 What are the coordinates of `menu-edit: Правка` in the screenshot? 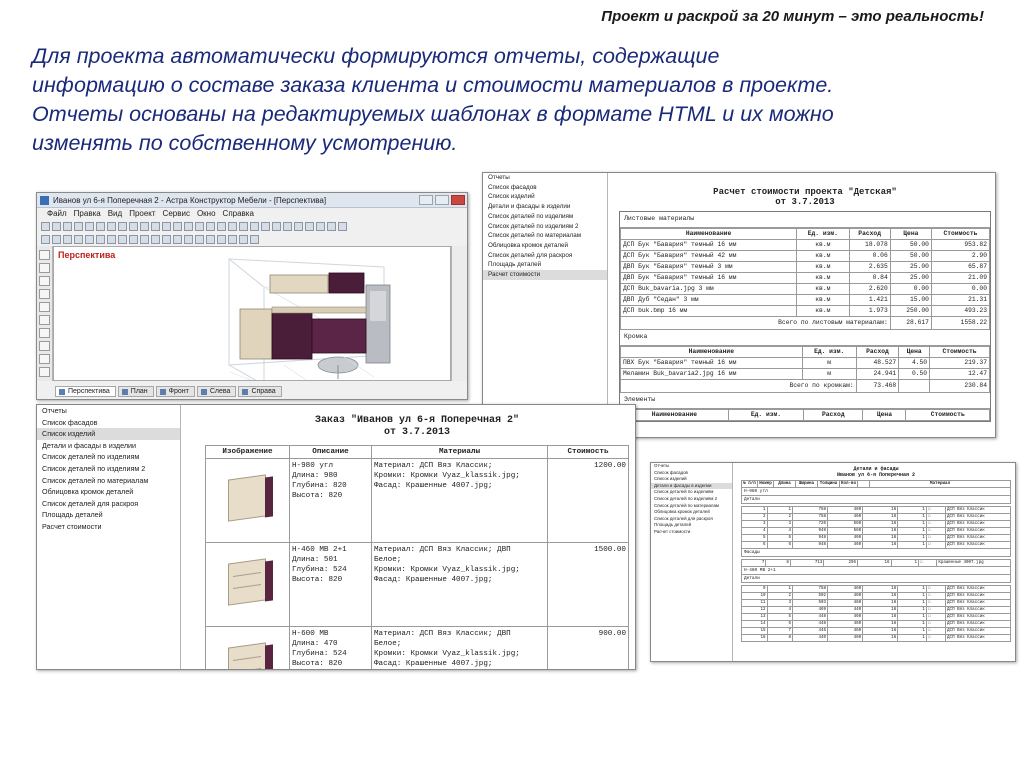 It's located at (87, 214).